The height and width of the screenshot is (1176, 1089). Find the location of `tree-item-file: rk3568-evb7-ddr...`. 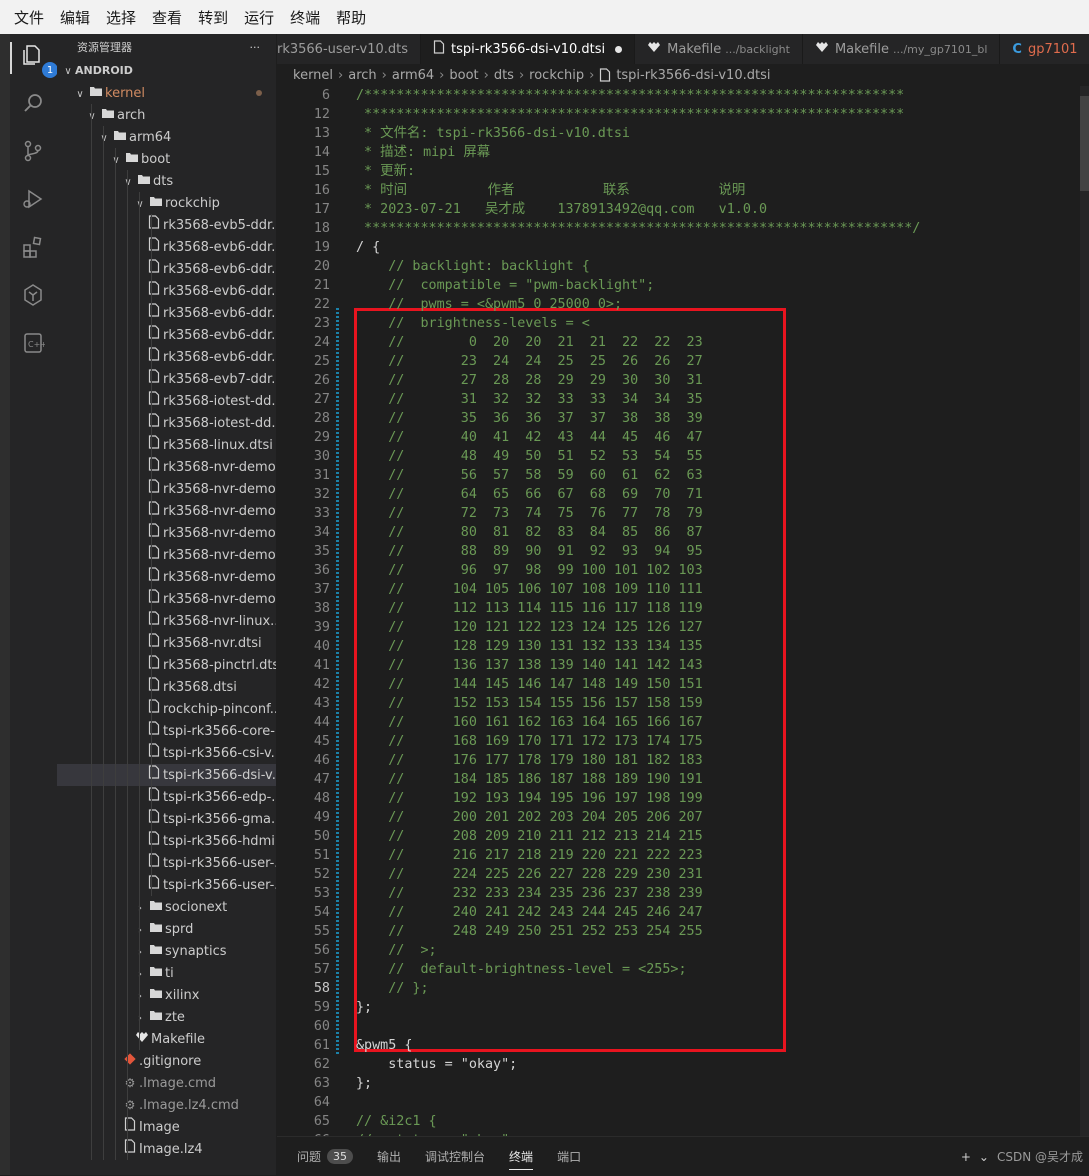

tree-item-file: rk3568-evb7-ddr... is located at coordinates (166, 379).